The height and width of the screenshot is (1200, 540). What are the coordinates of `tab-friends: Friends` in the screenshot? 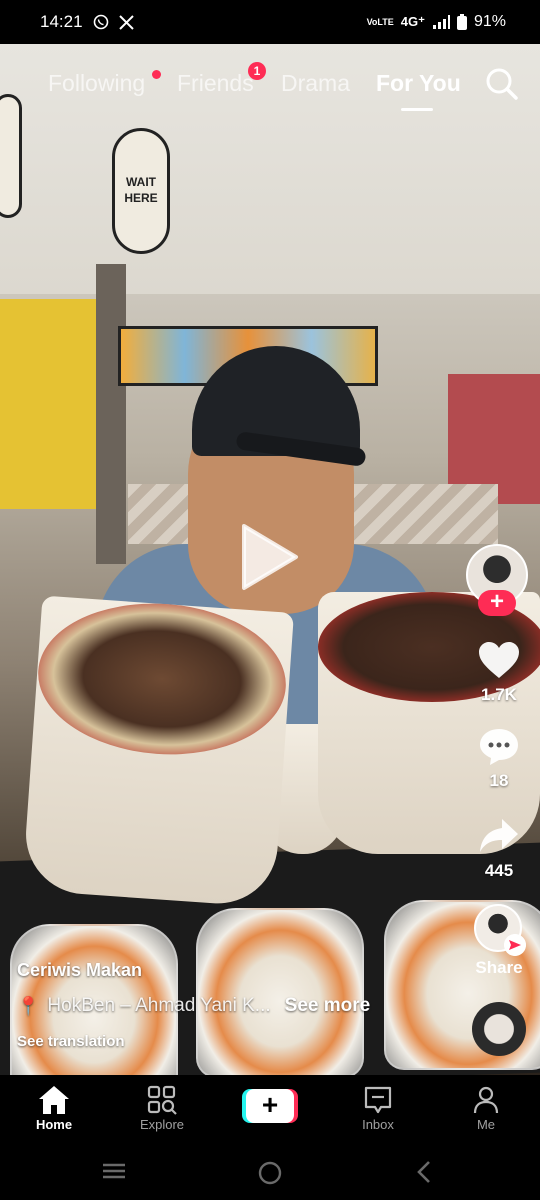 It's located at (215, 83).